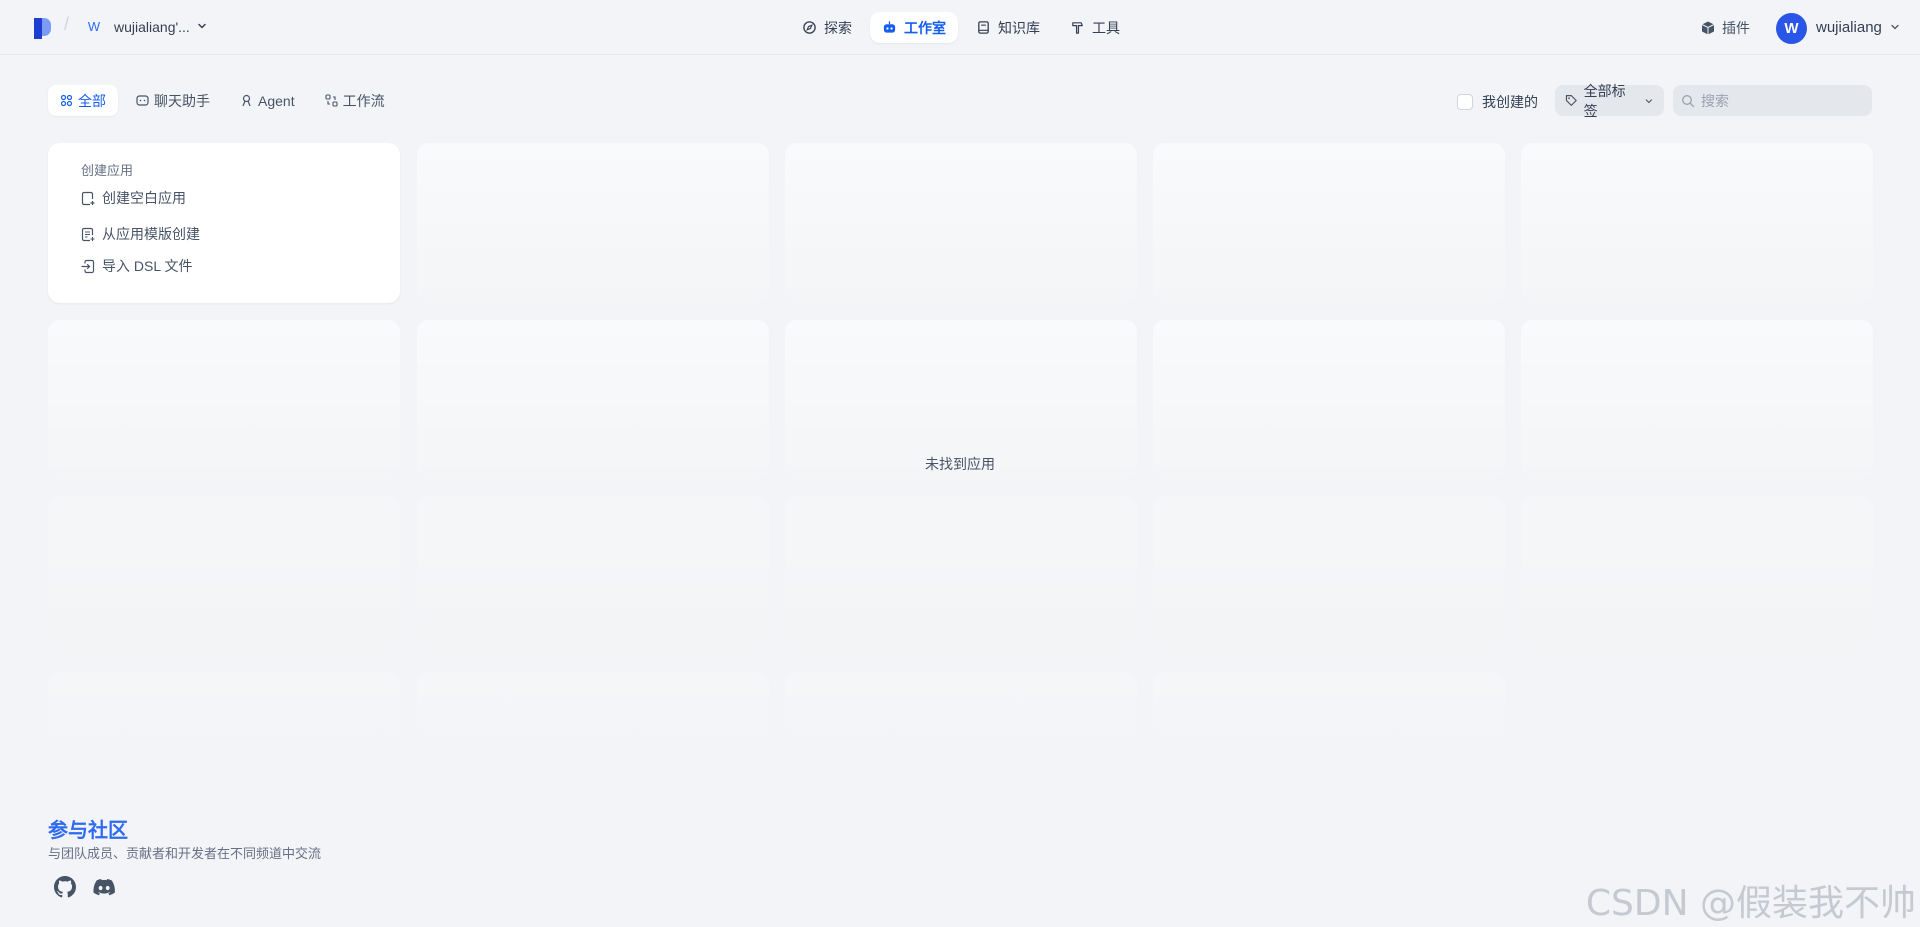 This screenshot has height=927, width=1920. I want to click on file-template-icon, so click(88, 234).